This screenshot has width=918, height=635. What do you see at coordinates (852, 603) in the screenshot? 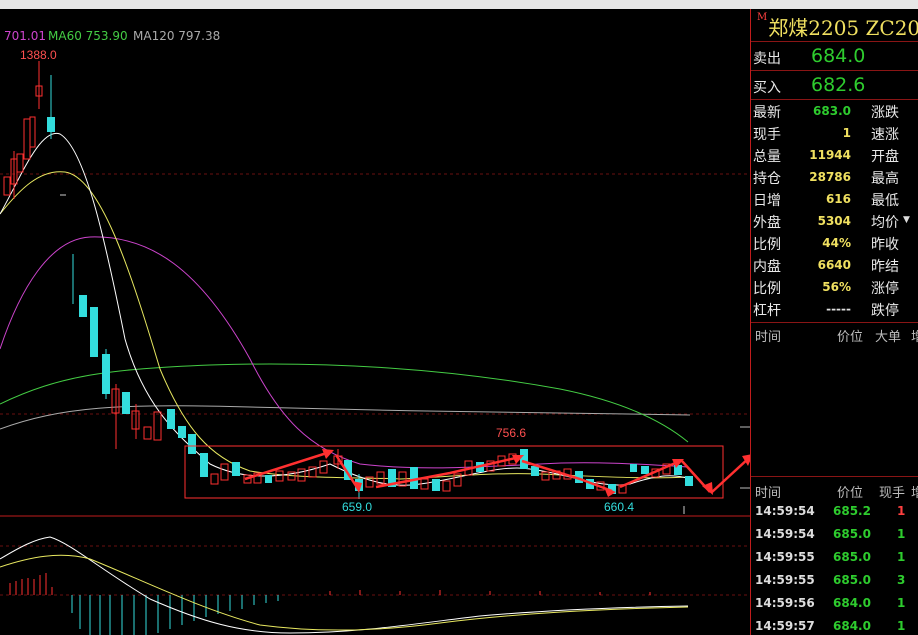
I see `trade-price: 684.0` at bounding box center [852, 603].